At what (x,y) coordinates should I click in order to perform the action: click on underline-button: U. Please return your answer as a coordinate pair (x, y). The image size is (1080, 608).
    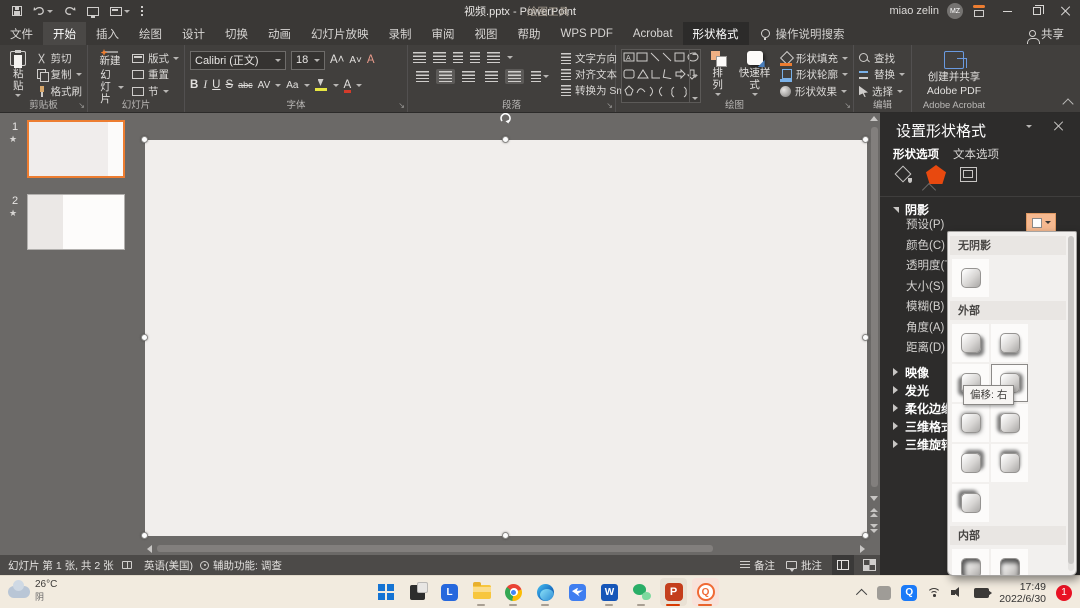
    Looking at the image, I should click on (216, 85).